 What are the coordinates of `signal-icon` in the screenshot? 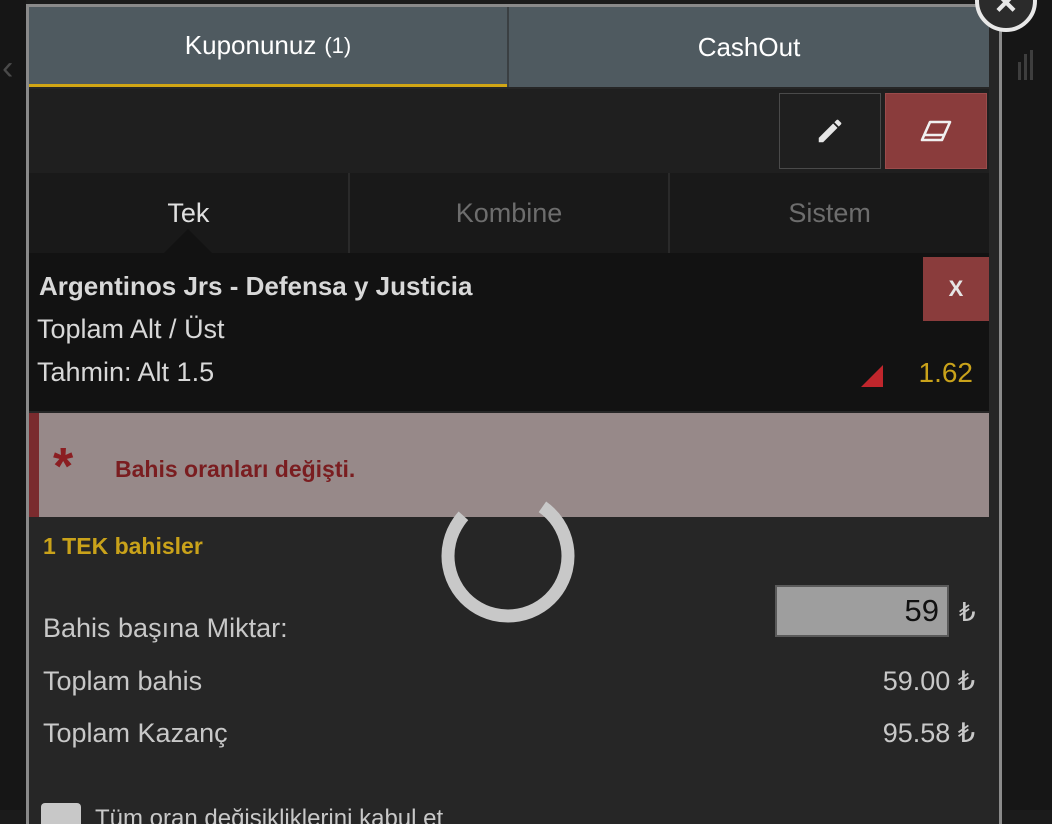 It's located at (1025, 65).